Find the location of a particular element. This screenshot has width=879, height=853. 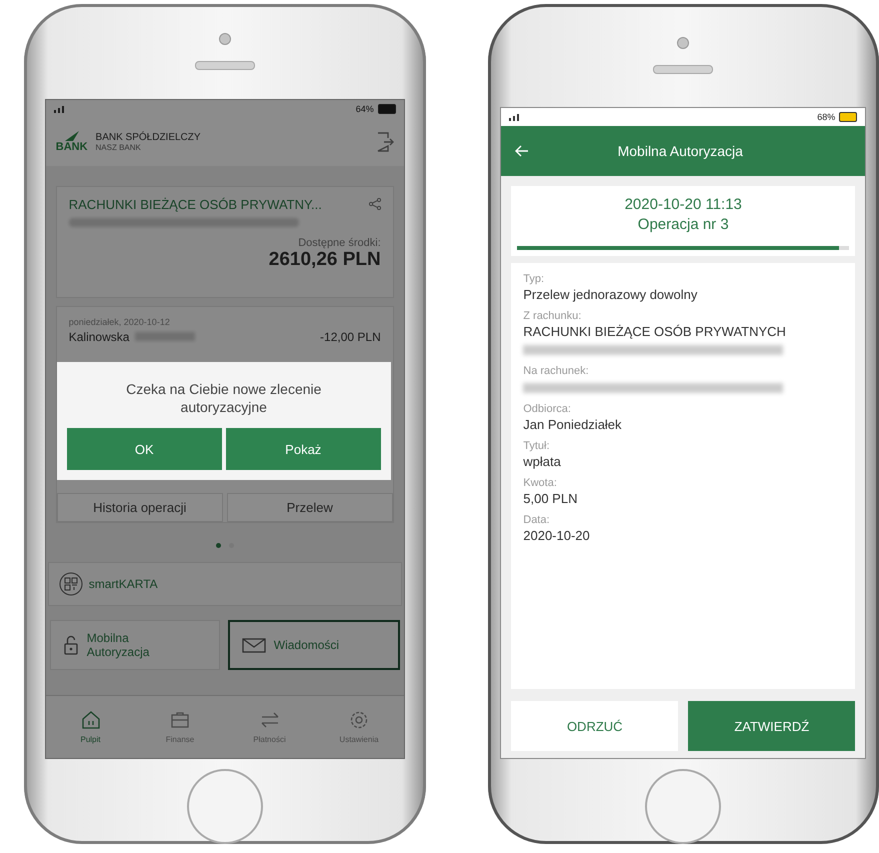

tab-bar-item: Płatności is located at coordinates (269, 727).